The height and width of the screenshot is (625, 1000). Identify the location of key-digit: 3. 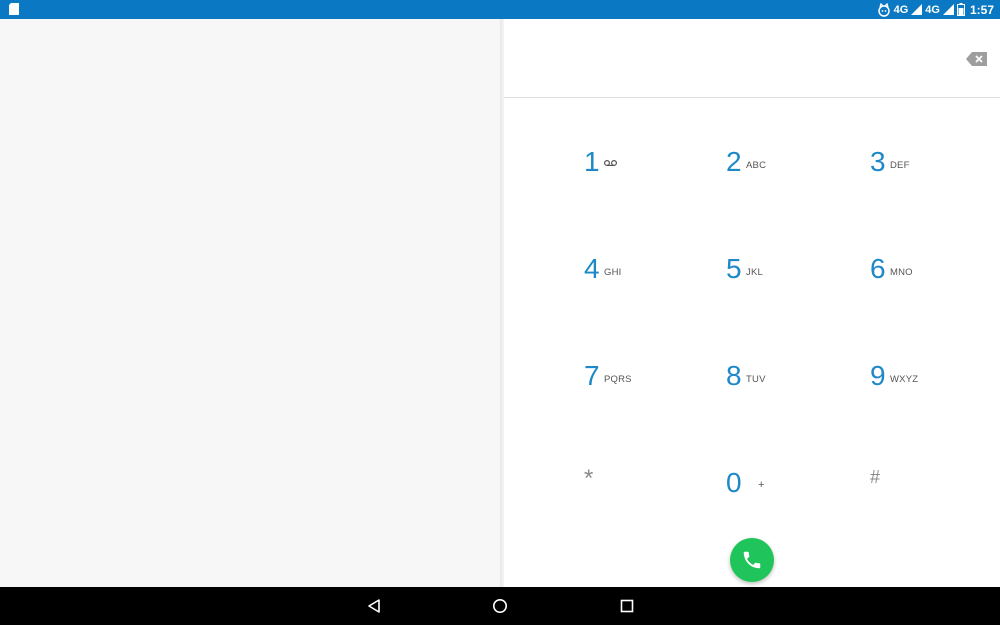
(878, 161).